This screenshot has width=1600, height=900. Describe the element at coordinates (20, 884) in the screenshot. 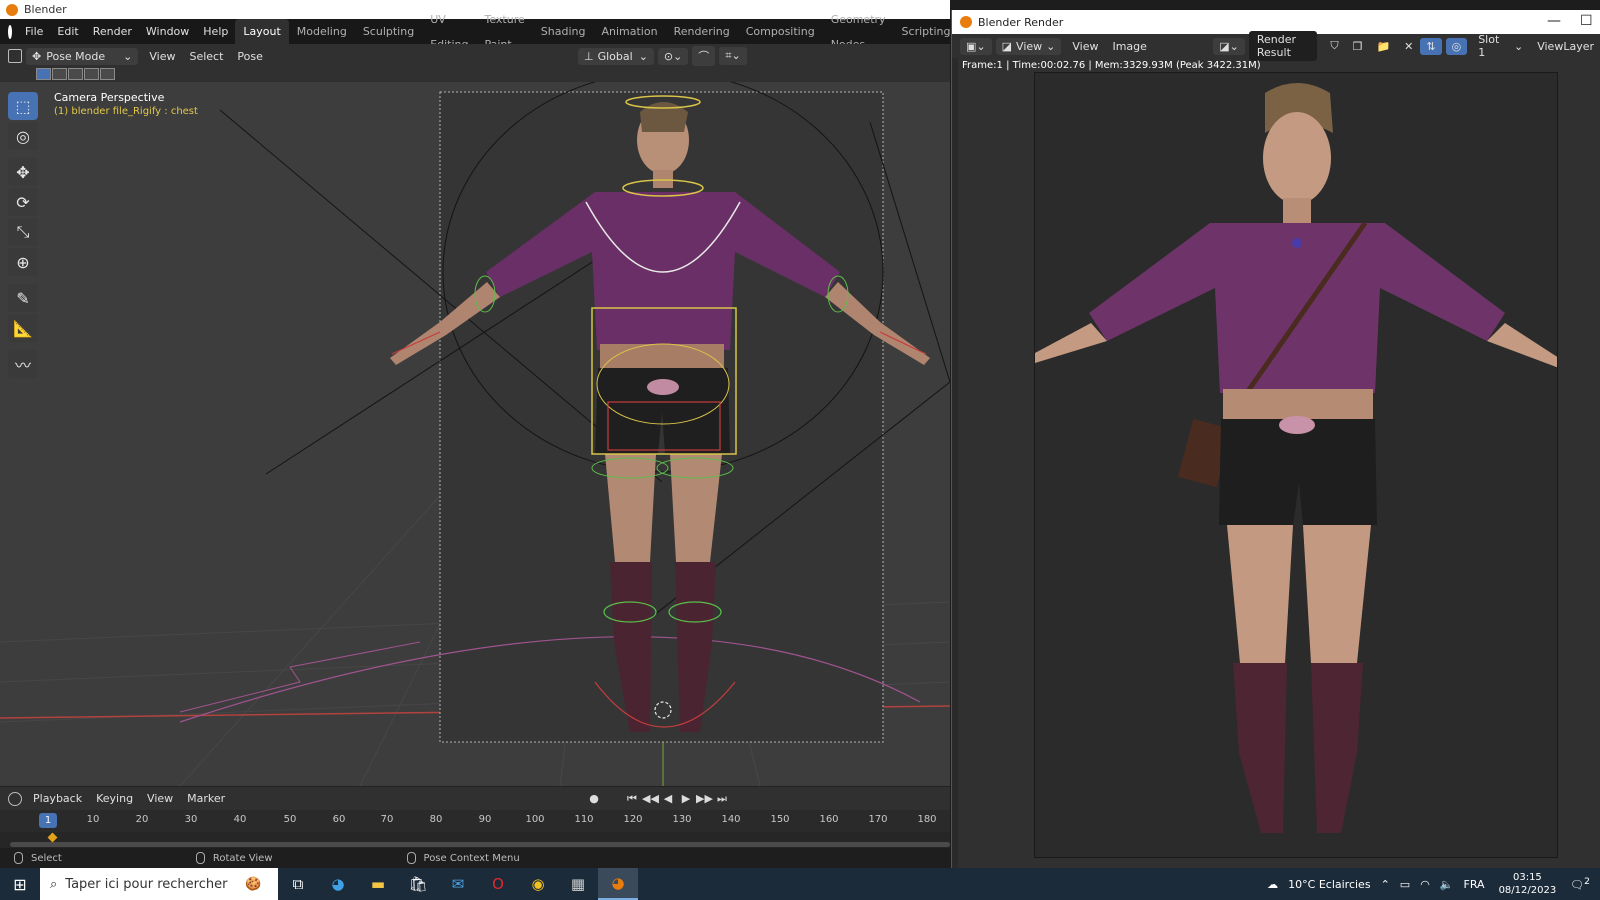

I see `windows-start-icon: ⊞` at that location.